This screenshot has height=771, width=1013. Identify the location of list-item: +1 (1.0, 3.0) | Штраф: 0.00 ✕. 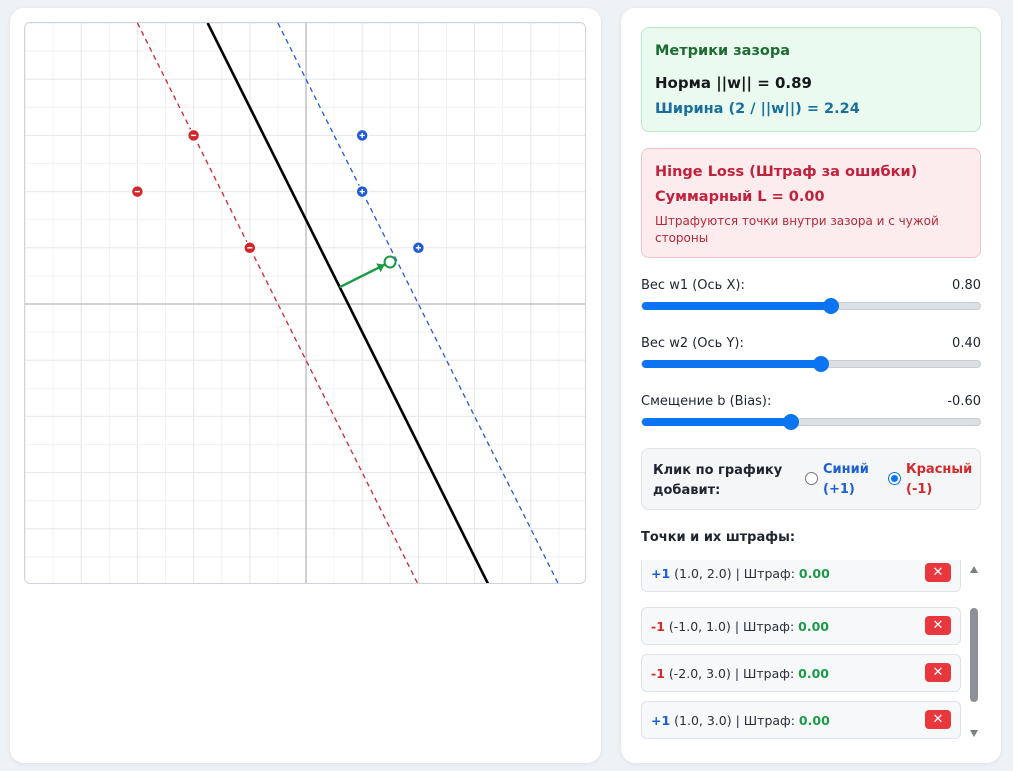
(801, 720).